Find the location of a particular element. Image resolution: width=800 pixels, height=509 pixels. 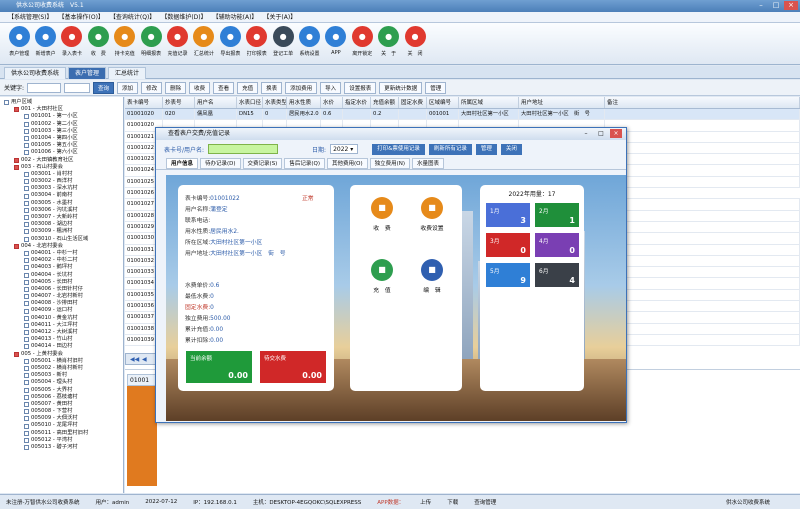

tree-node: 005005 - 大界村 is located at coordinates (61, 390).